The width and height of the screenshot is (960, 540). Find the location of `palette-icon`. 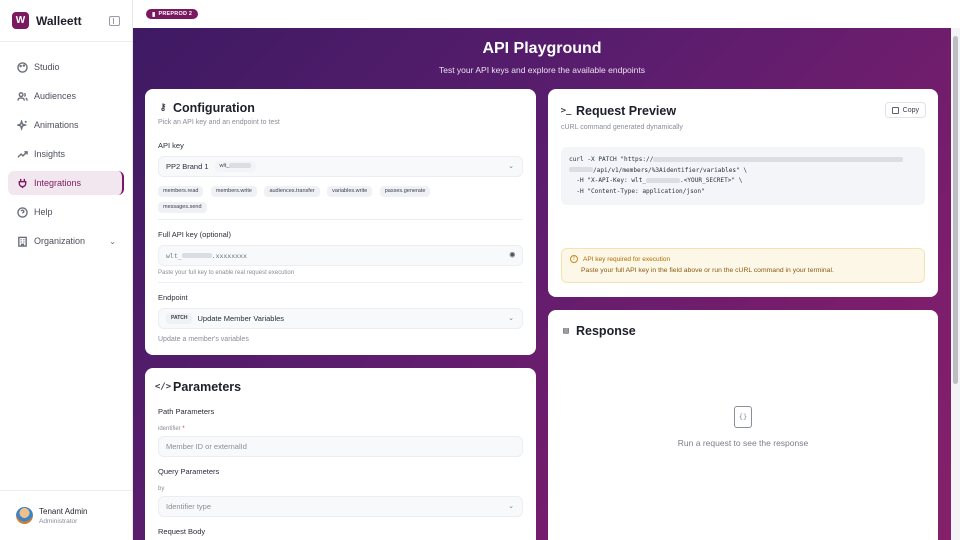

palette-icon is located at coordinates (22, 67).